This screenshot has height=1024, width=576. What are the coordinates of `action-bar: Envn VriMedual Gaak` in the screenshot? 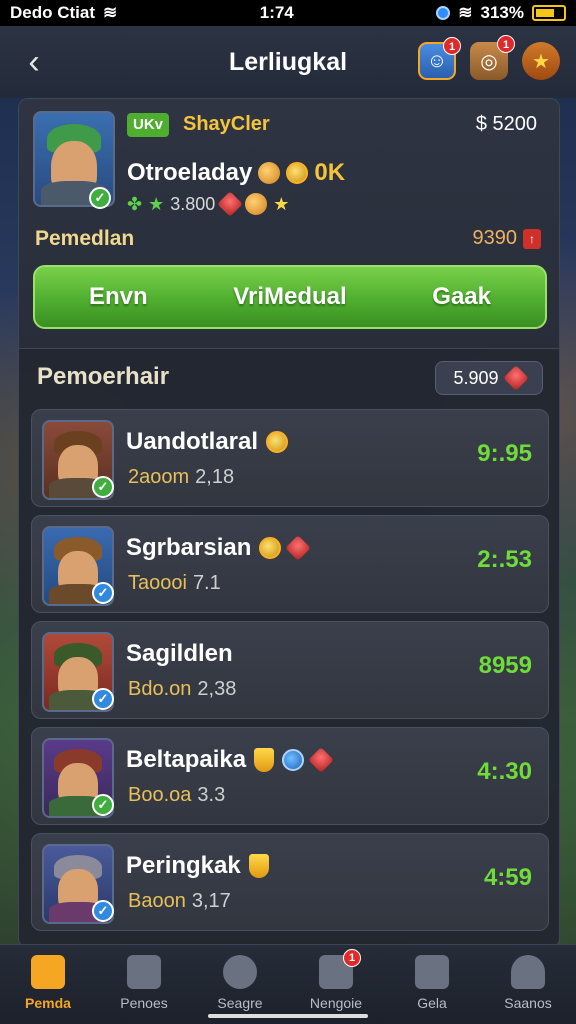 It's located at (290, 297).